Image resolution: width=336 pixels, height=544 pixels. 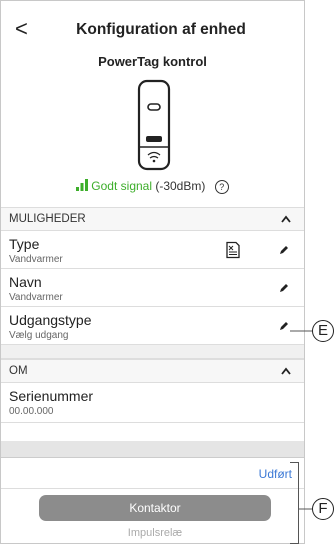 I want to click on row-navn: Navn Vandvarmer, so click(x=152, y=288).